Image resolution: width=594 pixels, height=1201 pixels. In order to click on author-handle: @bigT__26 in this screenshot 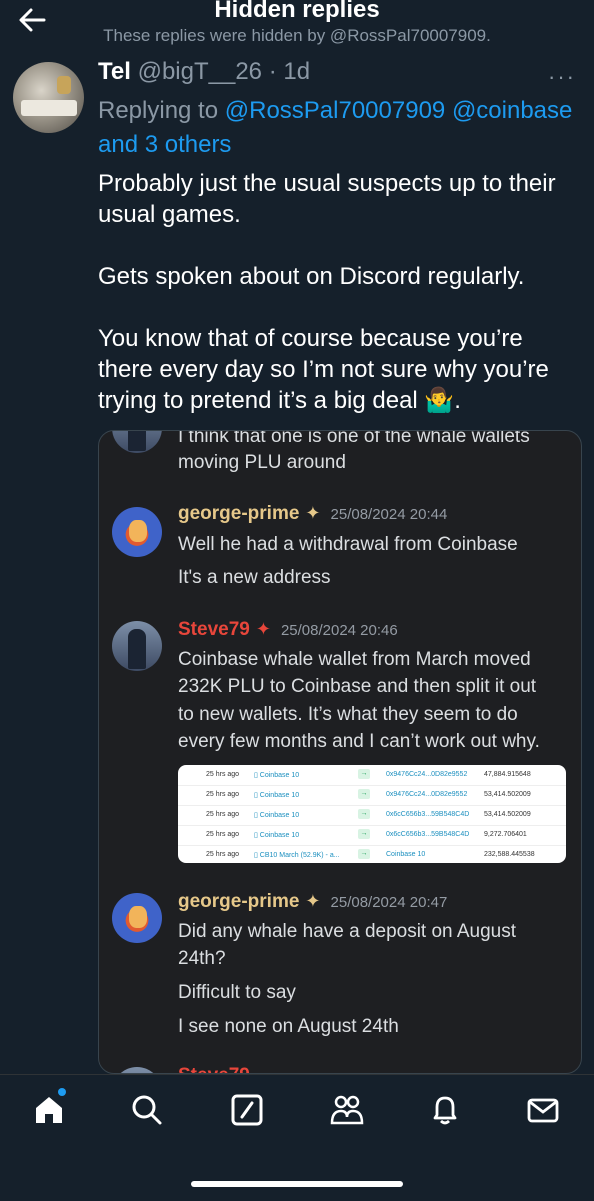, I will do `click(200, 71)`.